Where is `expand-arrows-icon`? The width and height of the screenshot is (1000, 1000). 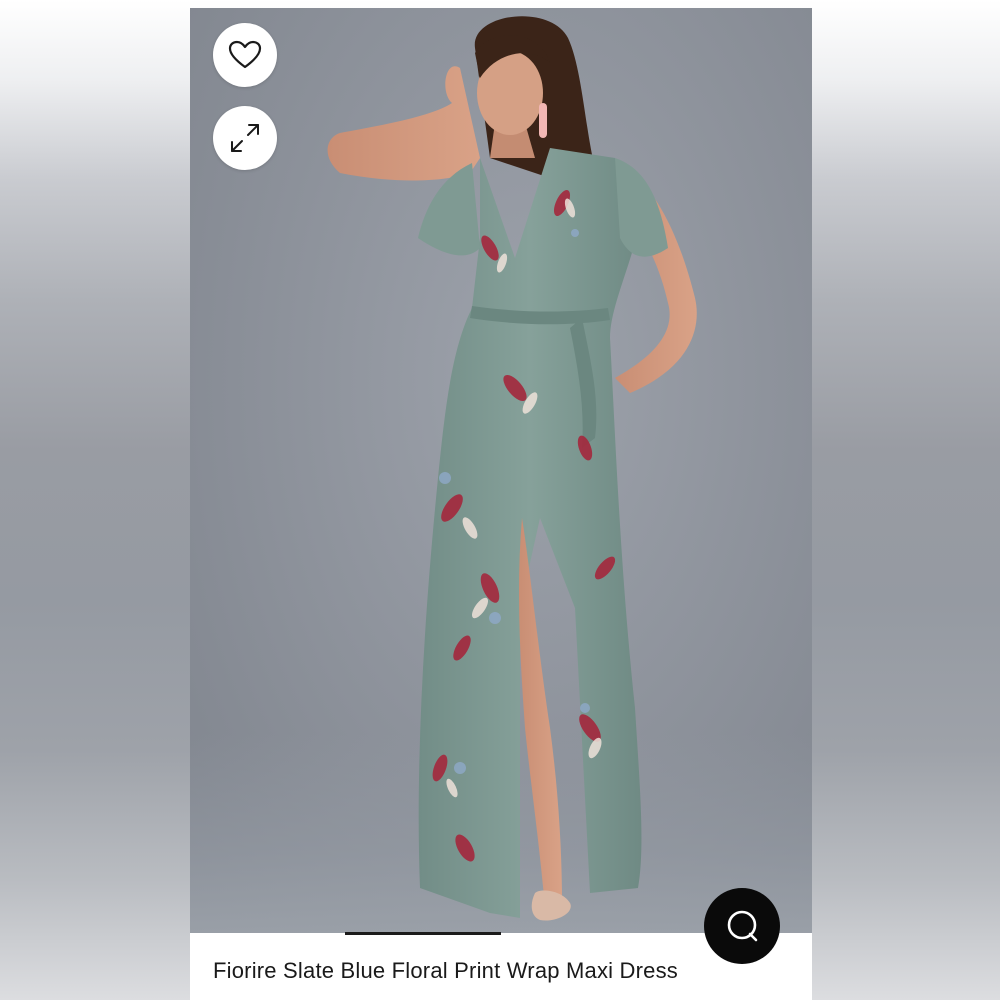 expand-arrows-icon is located at coordinates (245, 138).